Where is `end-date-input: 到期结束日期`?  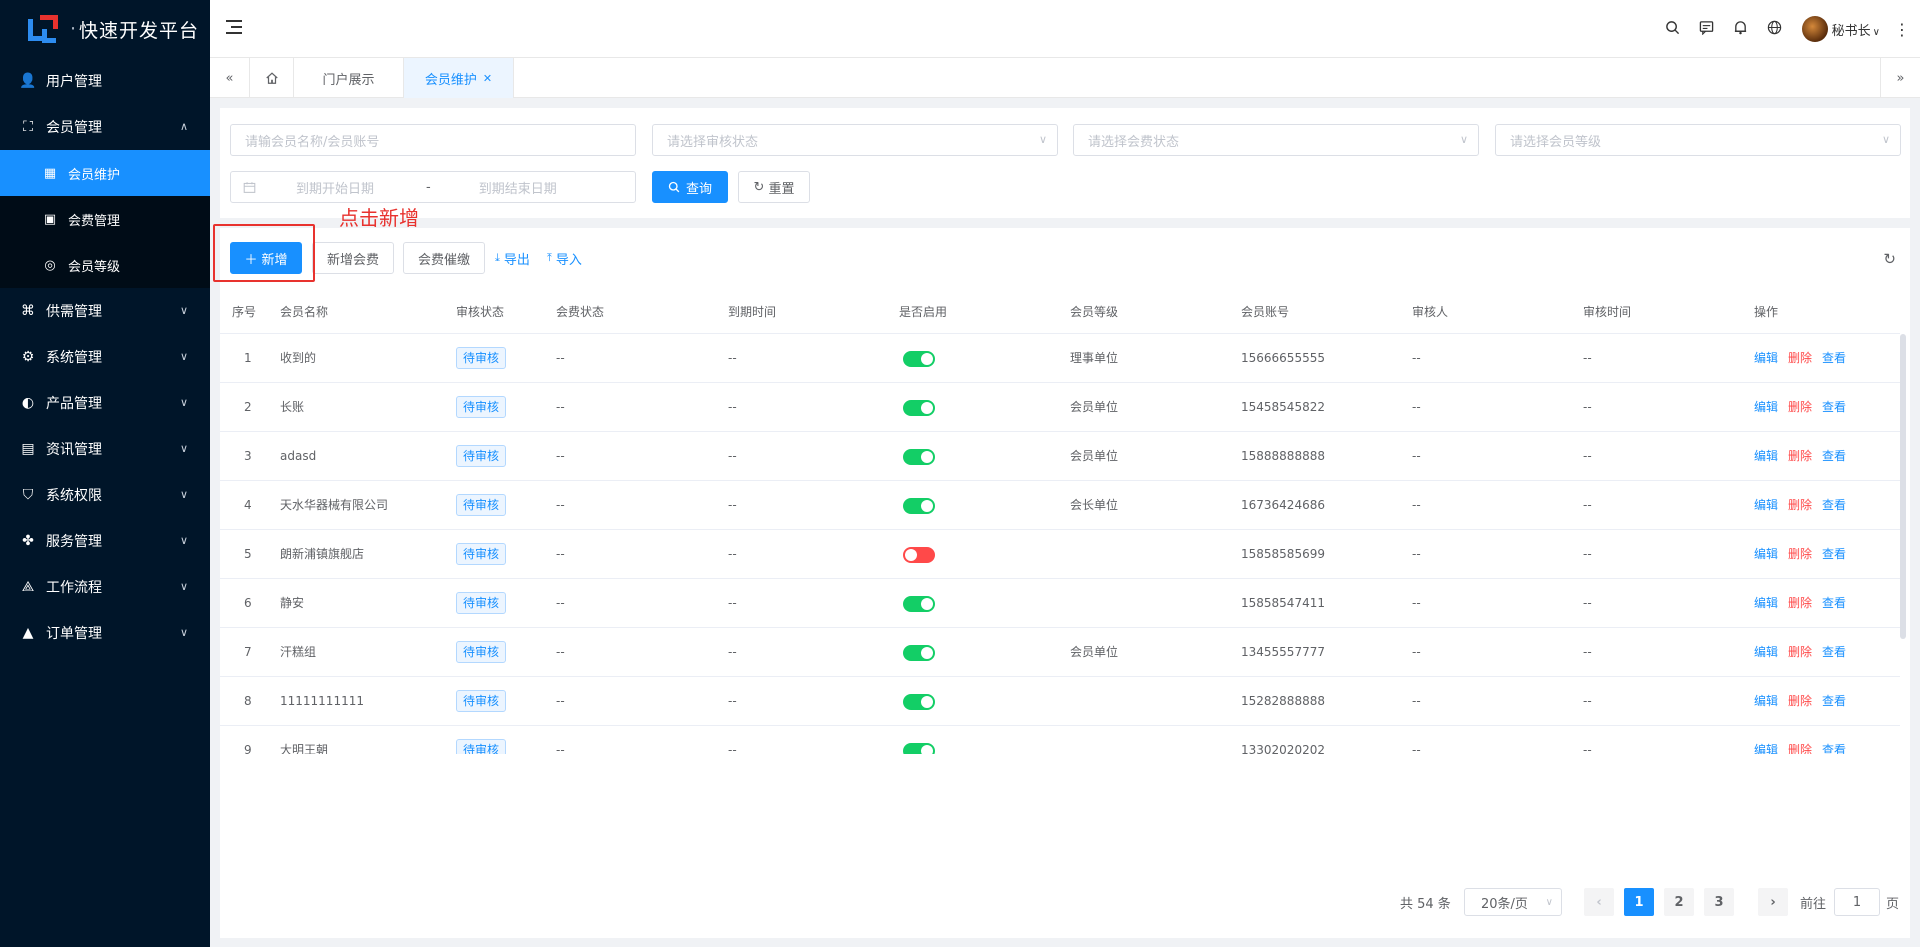
end-date-input: 到期结束日期 is located at coordinates (518, 187).